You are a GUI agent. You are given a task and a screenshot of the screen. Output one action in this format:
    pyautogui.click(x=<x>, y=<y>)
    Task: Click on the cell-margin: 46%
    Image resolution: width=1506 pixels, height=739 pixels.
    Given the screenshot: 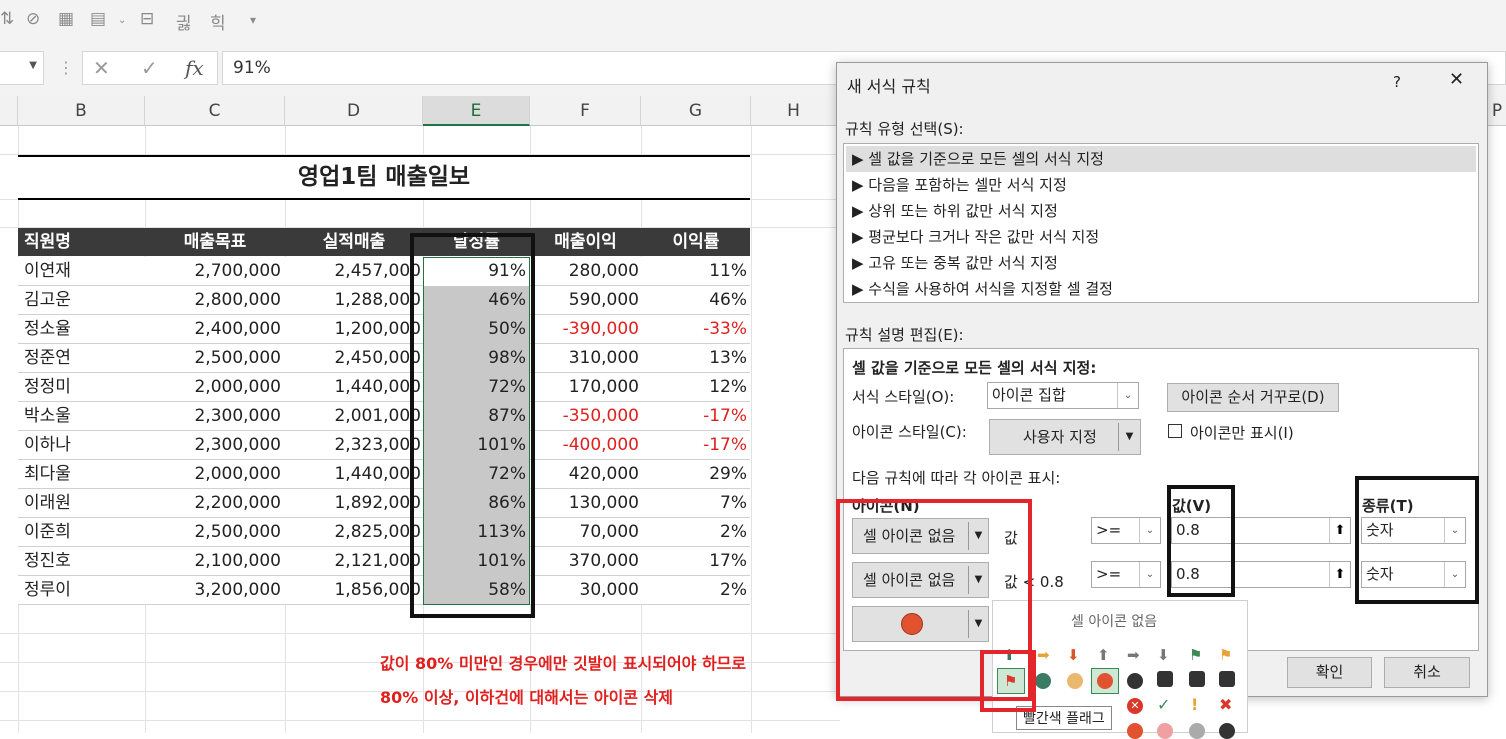 What is the action you would take?
    pyautogui.click(x=694, y=300)
    